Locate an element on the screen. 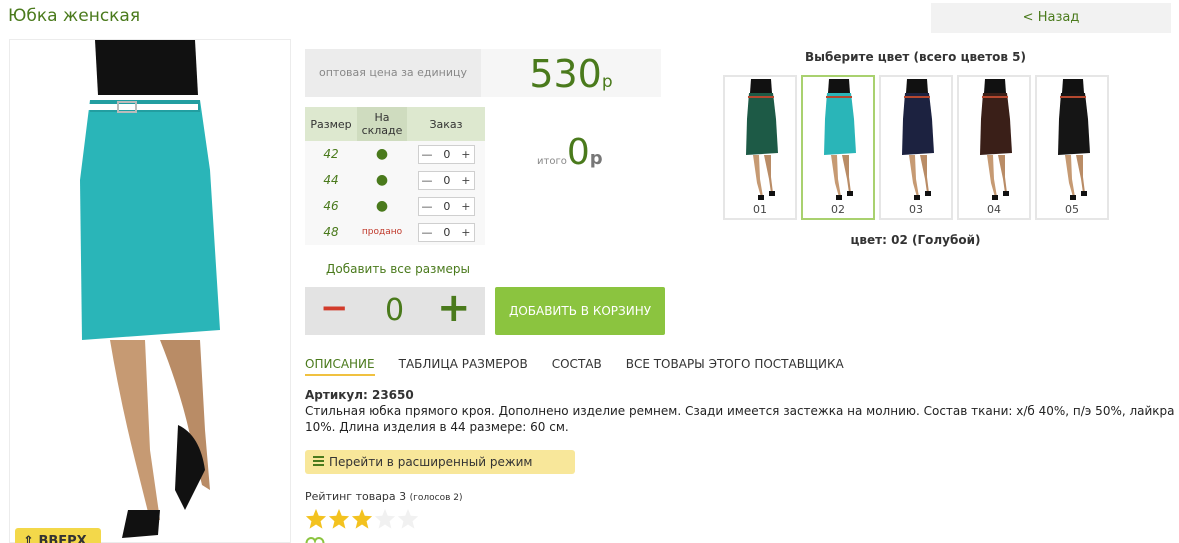 The height and width of the screenshot is (543, 1179). scroll-up-button: ⇑ ВВЕРХ is located at coordinates (58, 535).